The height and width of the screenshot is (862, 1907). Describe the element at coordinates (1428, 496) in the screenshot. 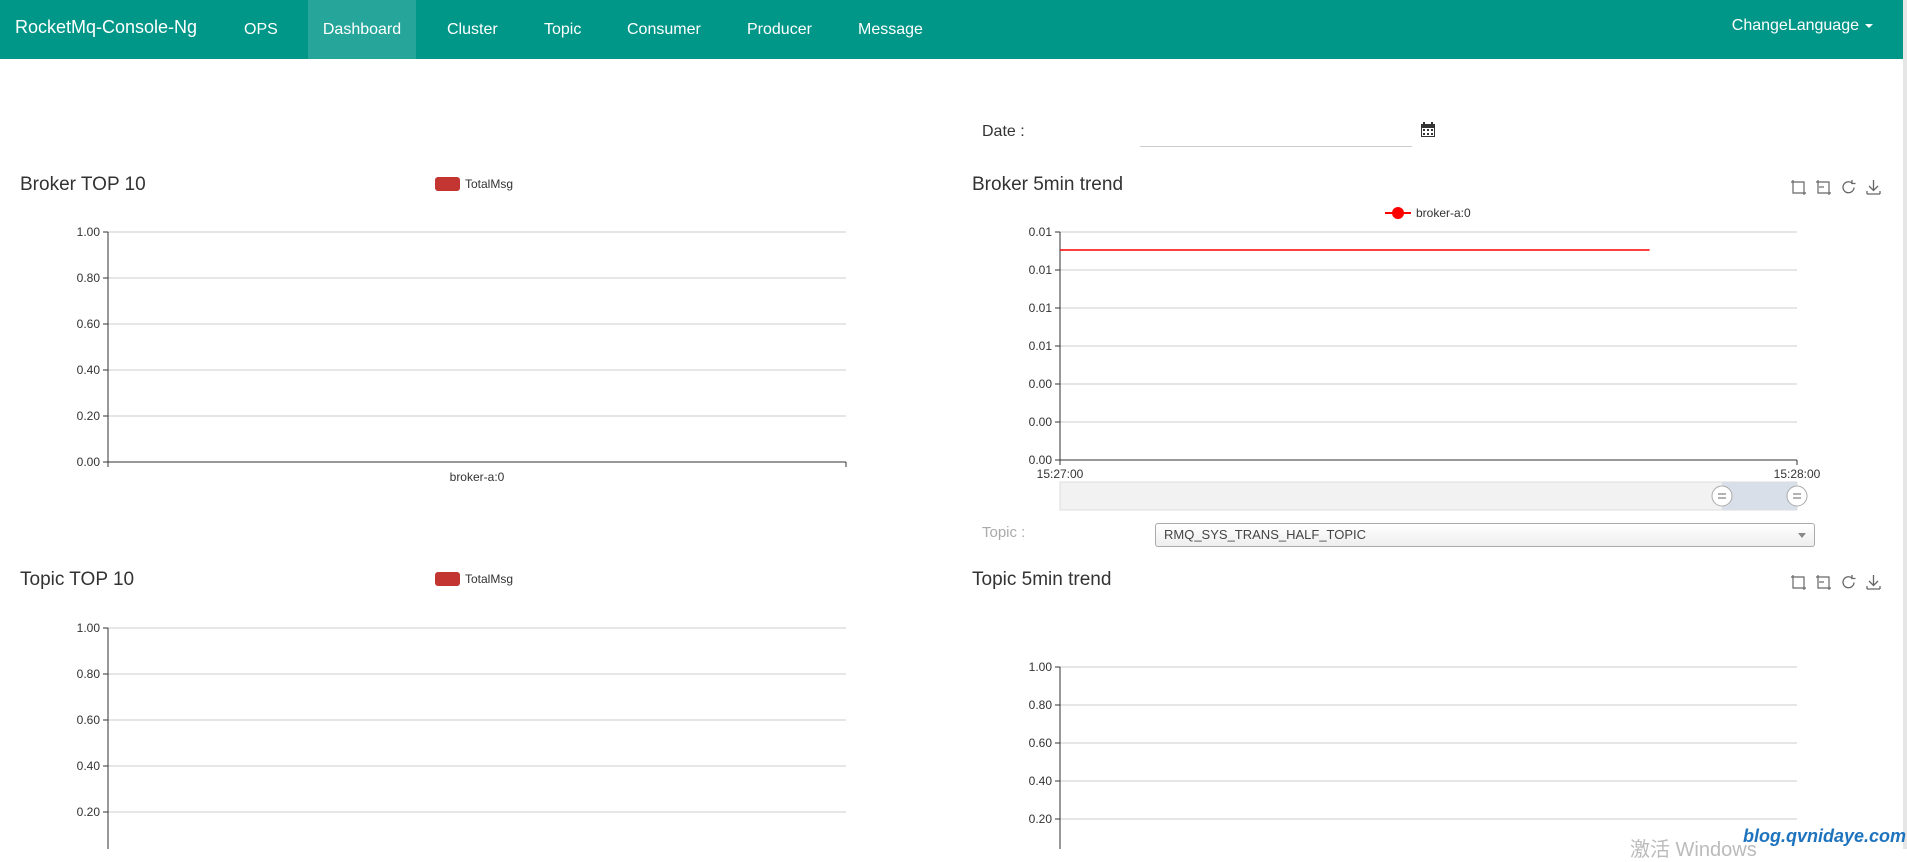

I see `datazoom-track` at that location.